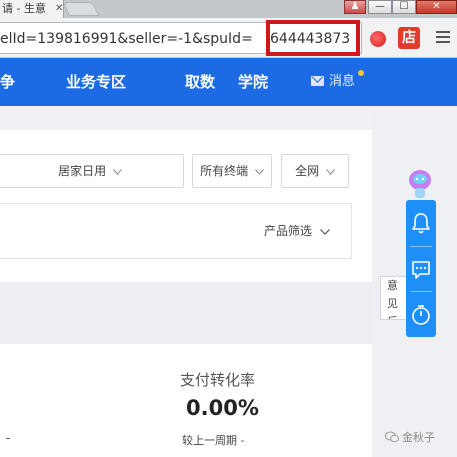 The width and height of the screenshot is (457, 457). I want to click on chat-icon, so click(421, 270).